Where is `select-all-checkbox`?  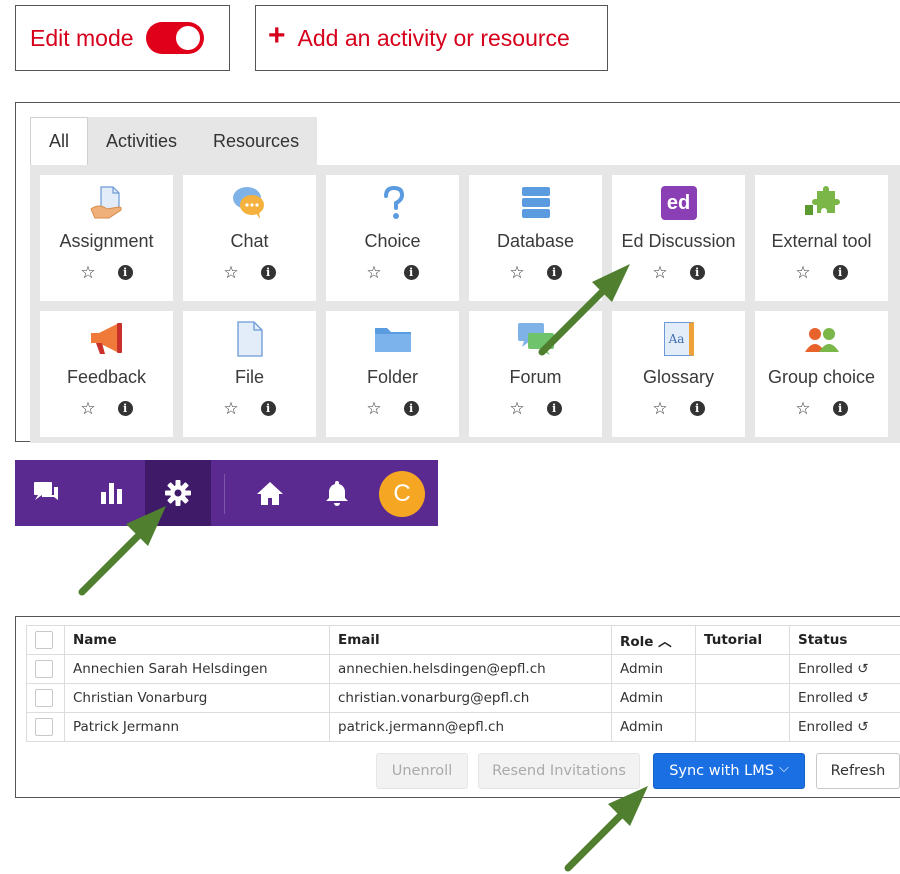 select-all-checkbox is located at coordinates (44, 640).